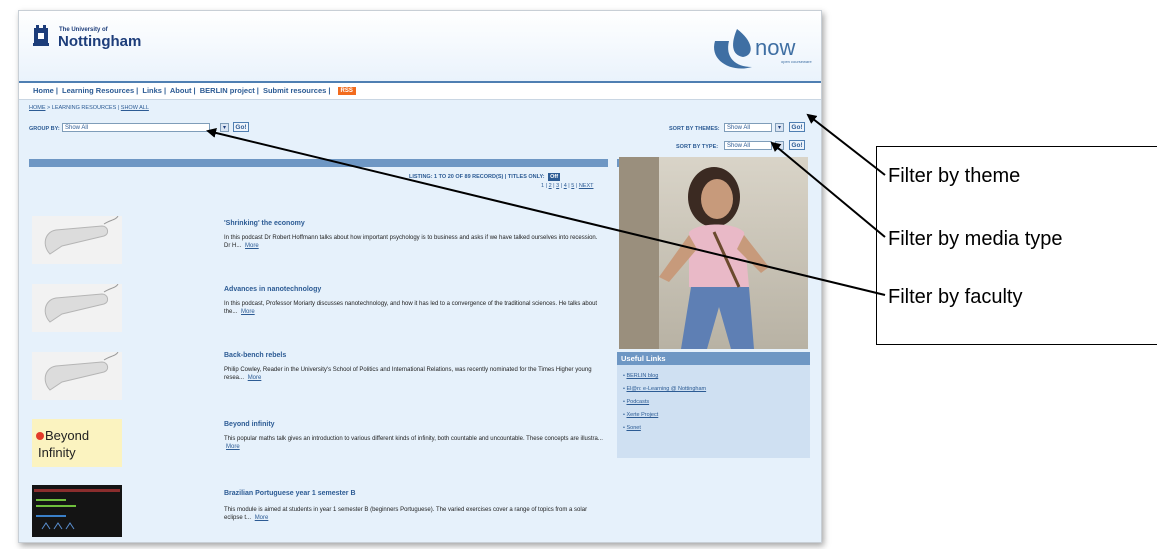  I want to click on arrow-to-type-filter, so click(828, 189).